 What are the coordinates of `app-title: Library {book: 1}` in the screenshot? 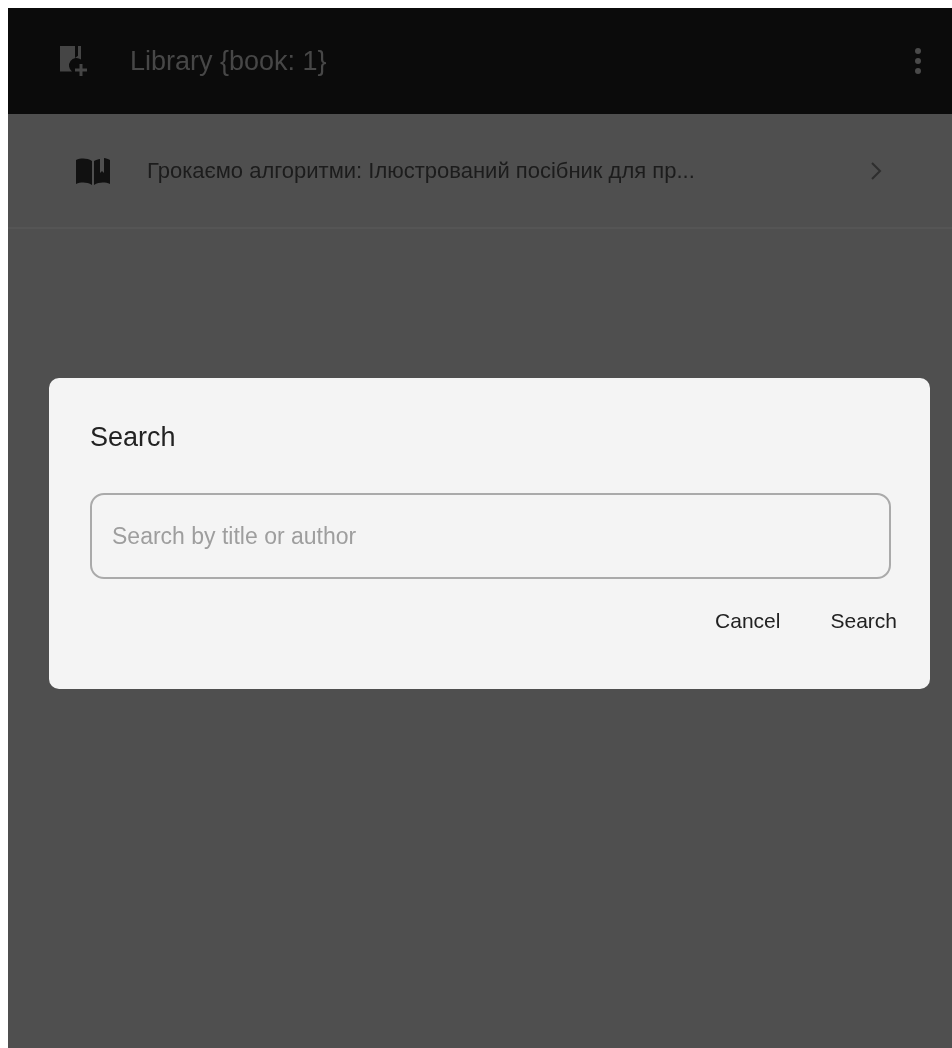 It's located at (229, 61).